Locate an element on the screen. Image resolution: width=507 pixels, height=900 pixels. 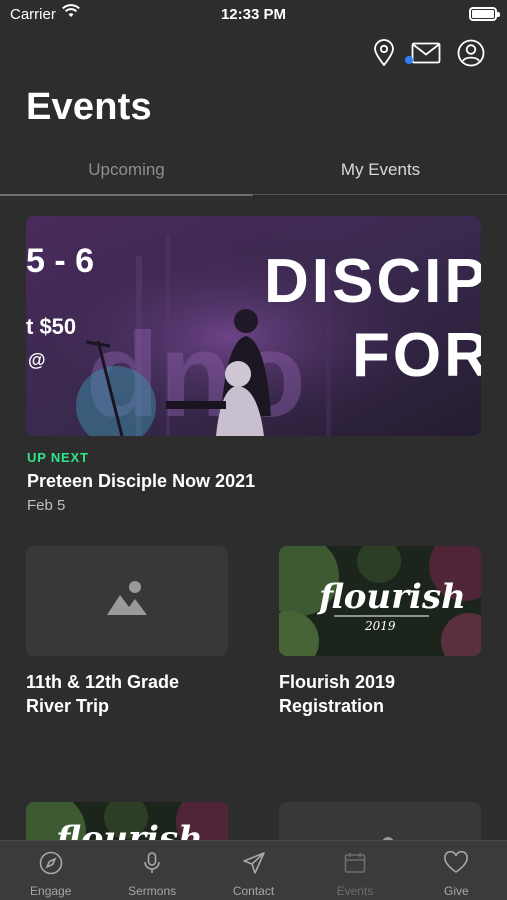
status-time: 12:33 PM is located at coordinates (253, 14).